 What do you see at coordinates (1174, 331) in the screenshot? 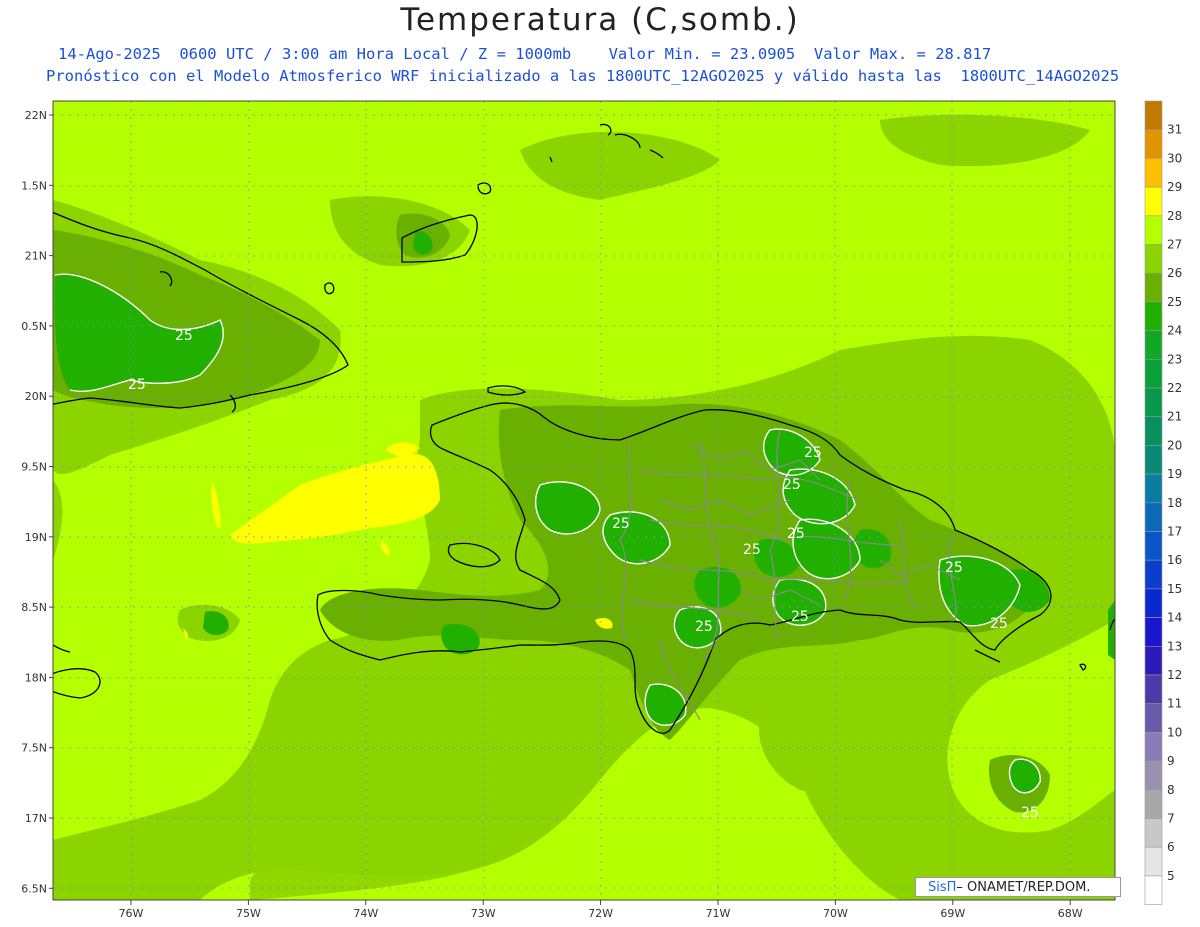
I see `colorbar-label: 24` at bounding box center [1174, 331].